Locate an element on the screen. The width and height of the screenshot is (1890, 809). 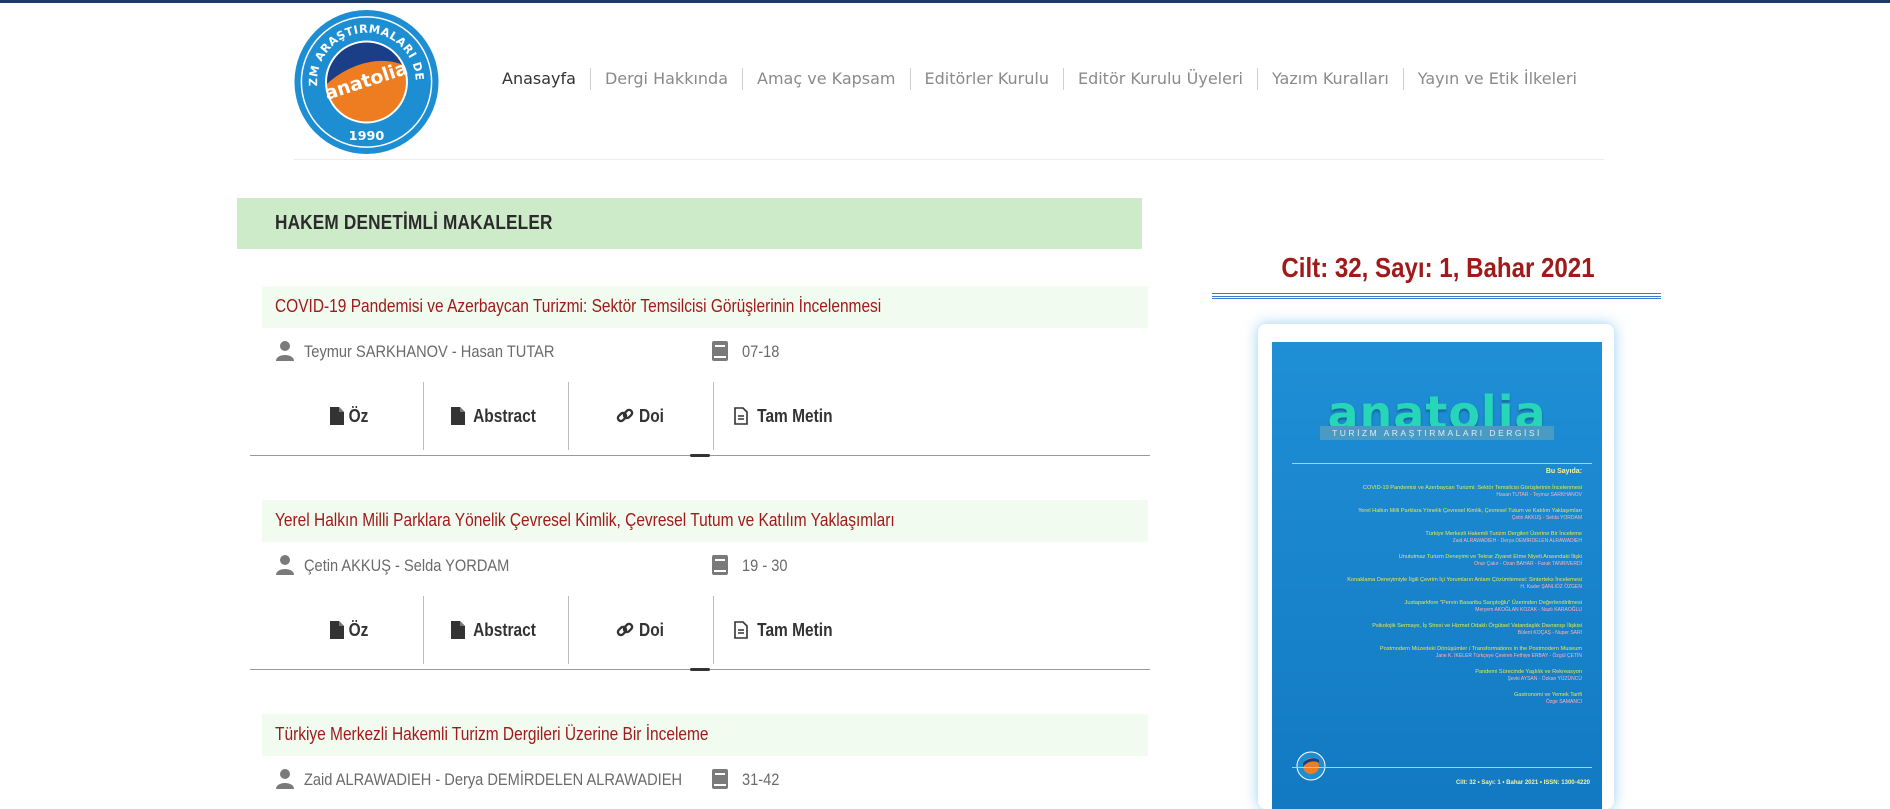
nav-about-journal: Dergi Hakkında is located at coordinates (665, 79).